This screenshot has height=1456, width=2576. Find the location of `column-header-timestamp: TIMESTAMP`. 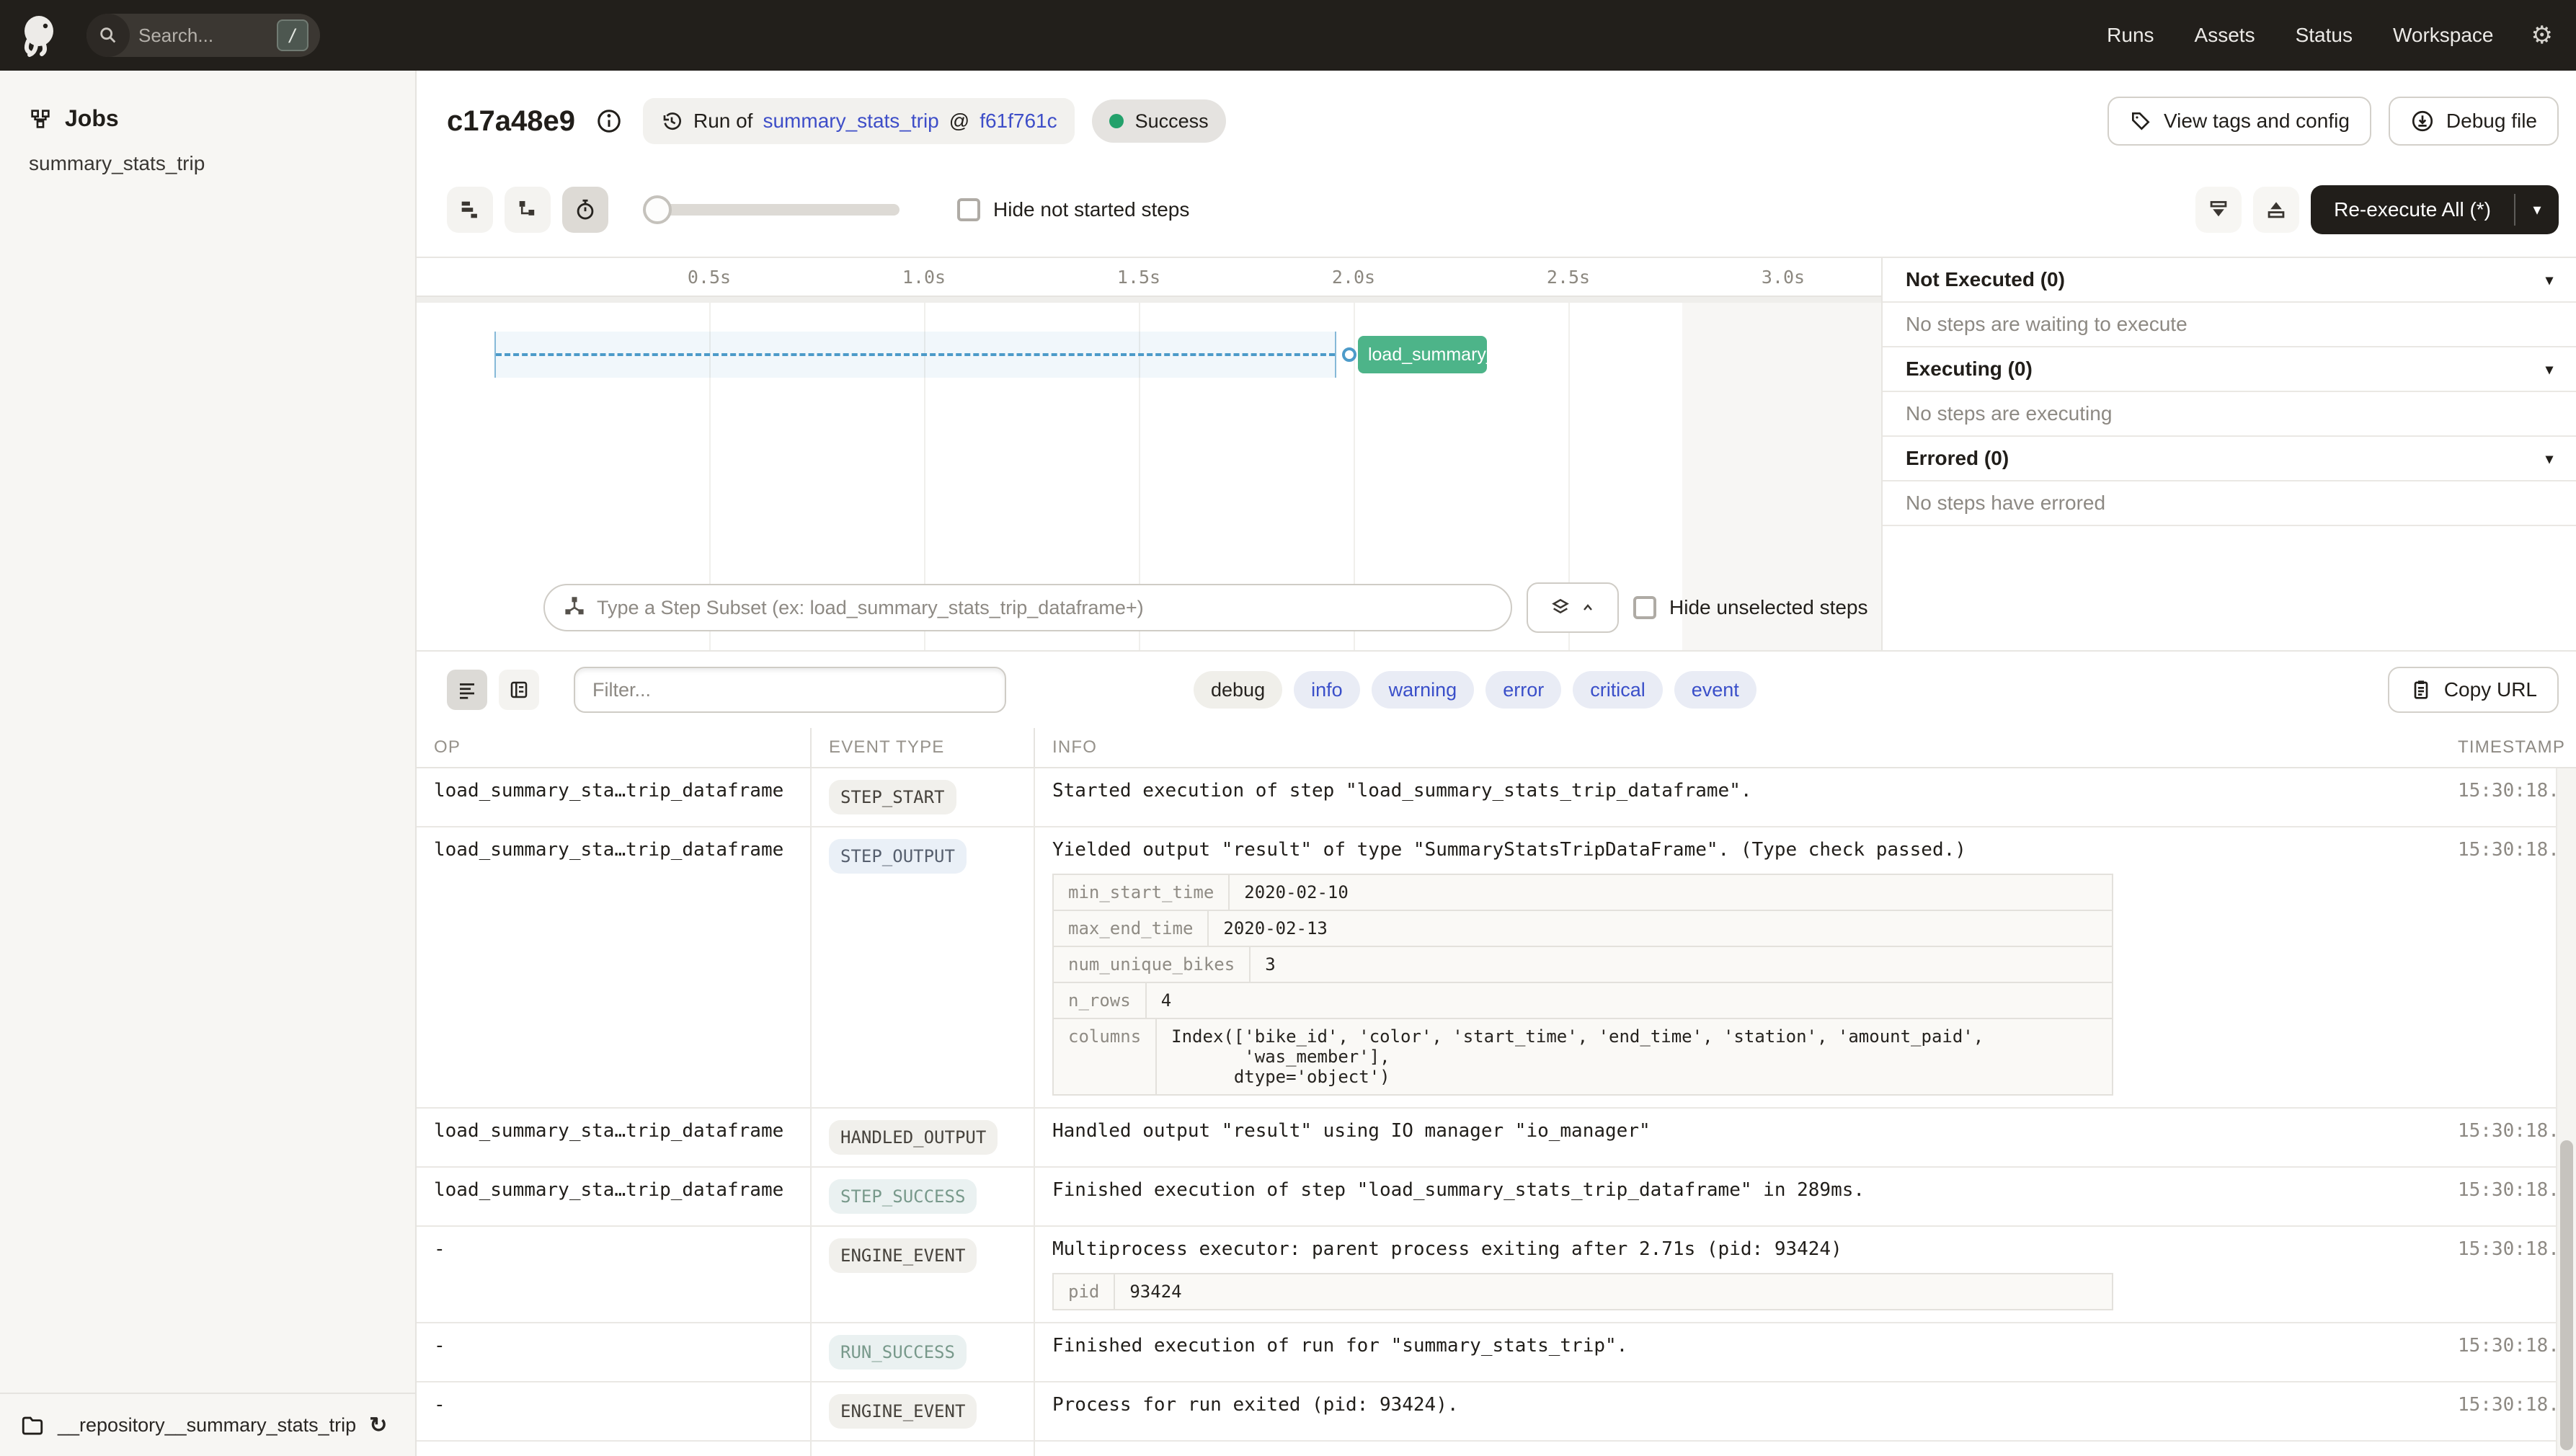

column-header-timestamp: TIMESTAMP is located at coordinates (2512, 747).